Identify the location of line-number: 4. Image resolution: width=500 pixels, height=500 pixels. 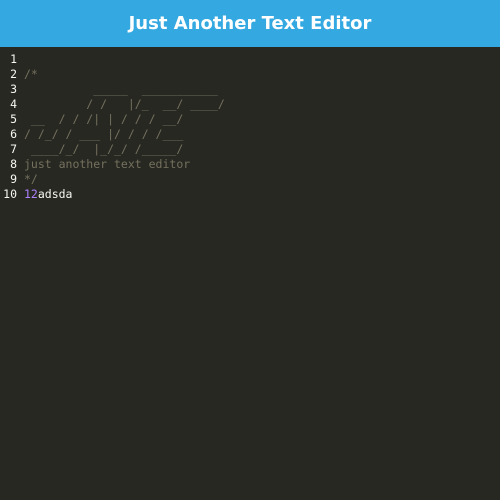
(13, 104).